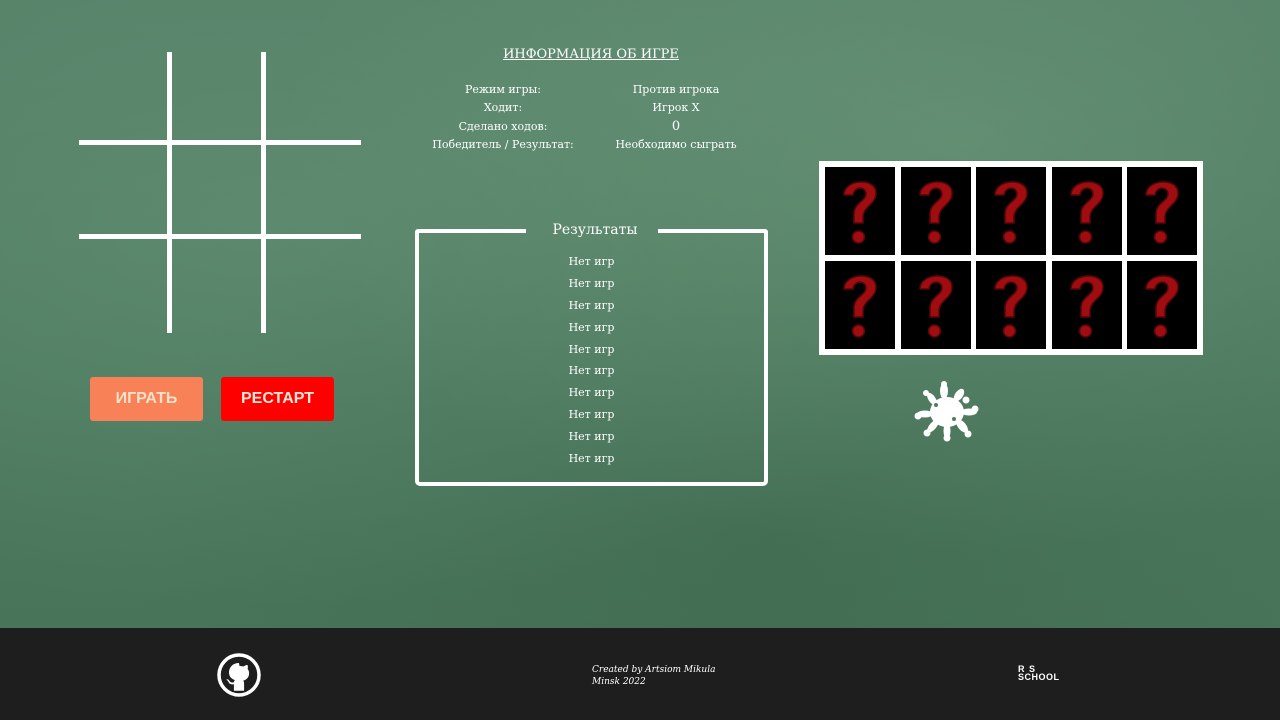 The height and width of the screenshot is (720, 1280). I want to click on results-title: Результаты, so click(595, 230).